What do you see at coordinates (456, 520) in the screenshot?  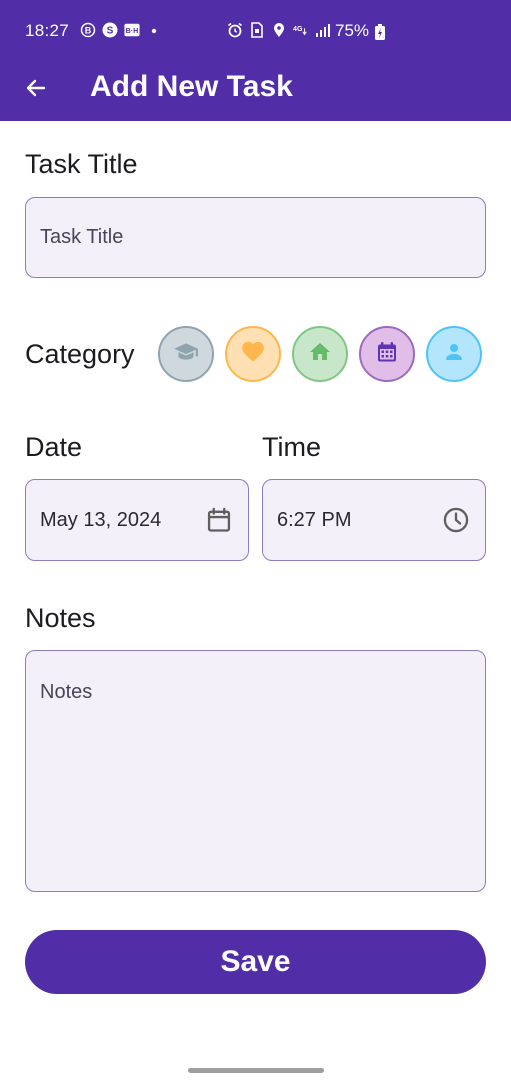 I see `clock-icon` at bounding box center [456, 520].